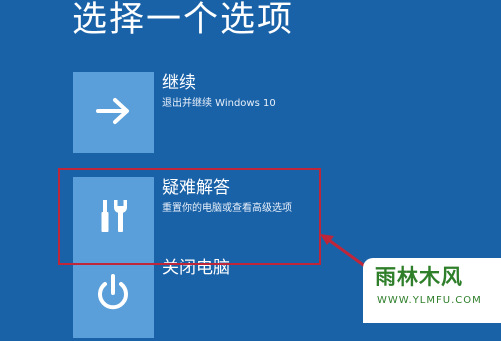 The height and width of the screenshot is (341, 501). Describe the element at coordinates (429, 300) in the screenshot. I see `watermark-url: WWW.YLMFU.COM` at that location.